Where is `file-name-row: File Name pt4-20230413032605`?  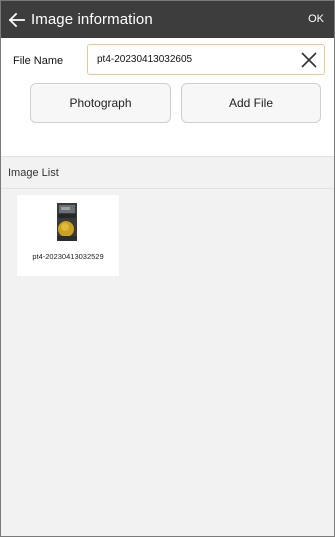 file-name-row: File Name pt4-20230413032605 is located at coordinates (167, 60).